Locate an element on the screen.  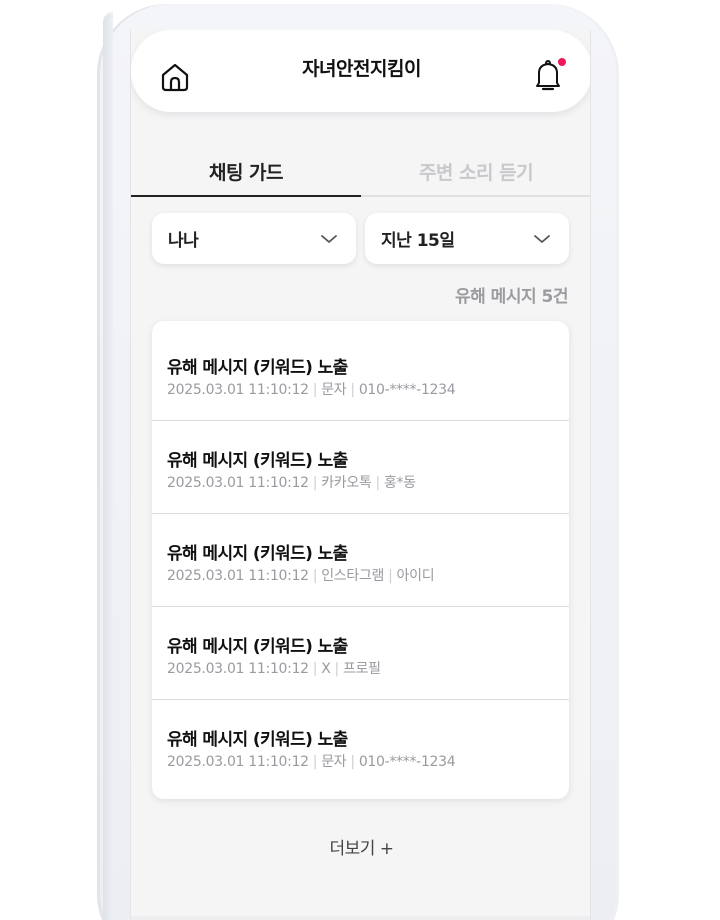
tab-ambient-sound: 주변 소리 듣기 is located at coordinates (475, 171).